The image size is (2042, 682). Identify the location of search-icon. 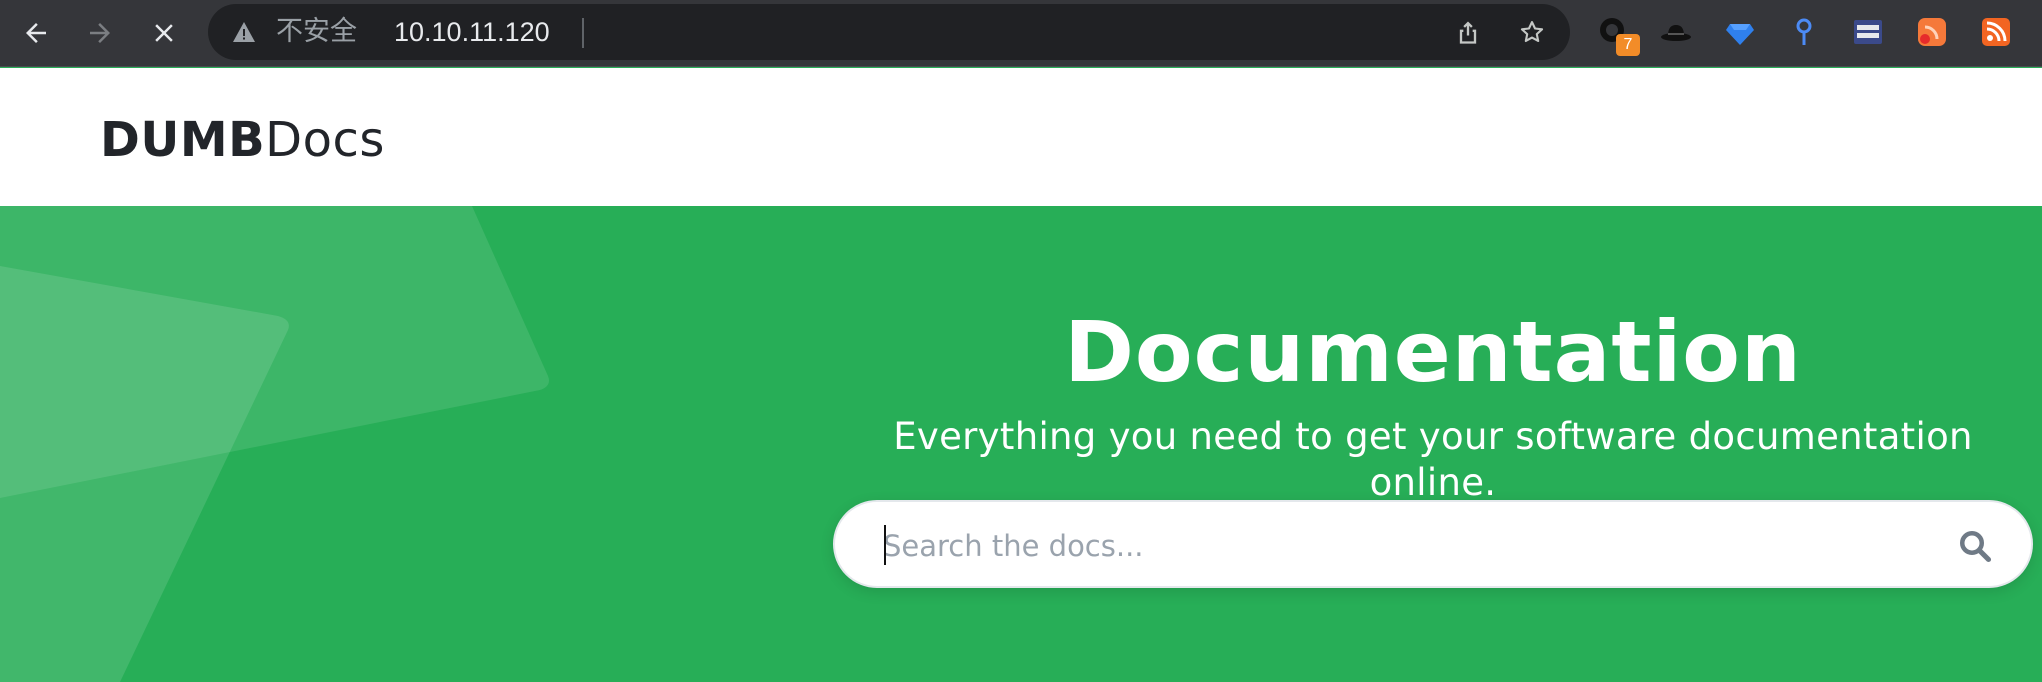
(1976, 547).